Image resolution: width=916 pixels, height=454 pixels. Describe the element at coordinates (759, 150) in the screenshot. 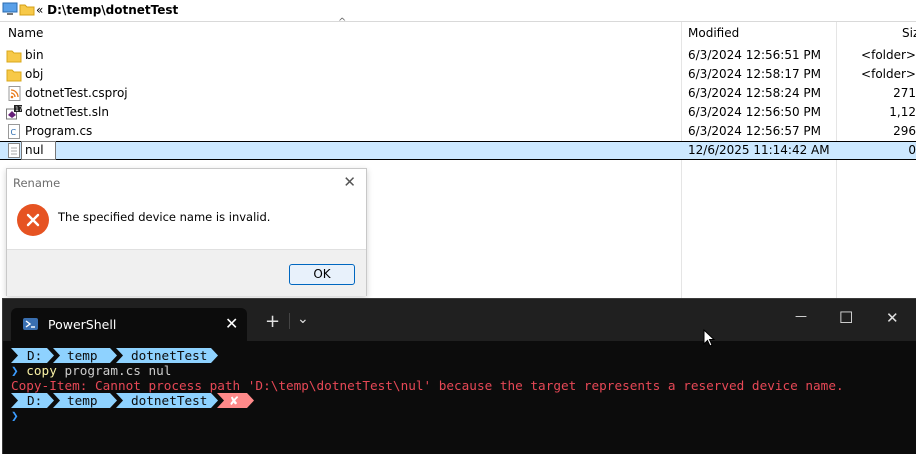

I see `file-modified: 12/6/2025 11:14:42 AM` at that location.